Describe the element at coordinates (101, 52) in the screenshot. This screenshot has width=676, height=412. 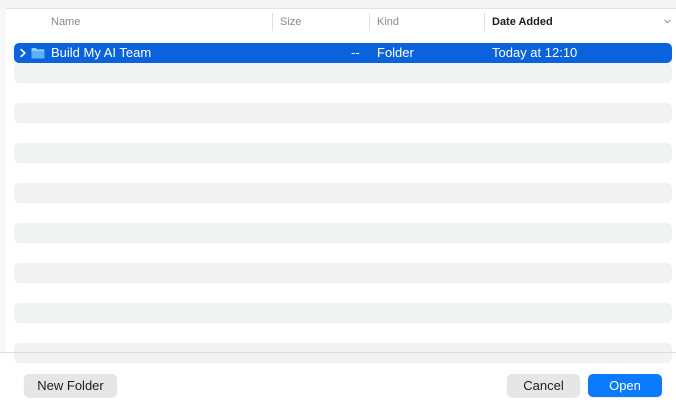
I see `row-name: Build My AI Team` at that location.